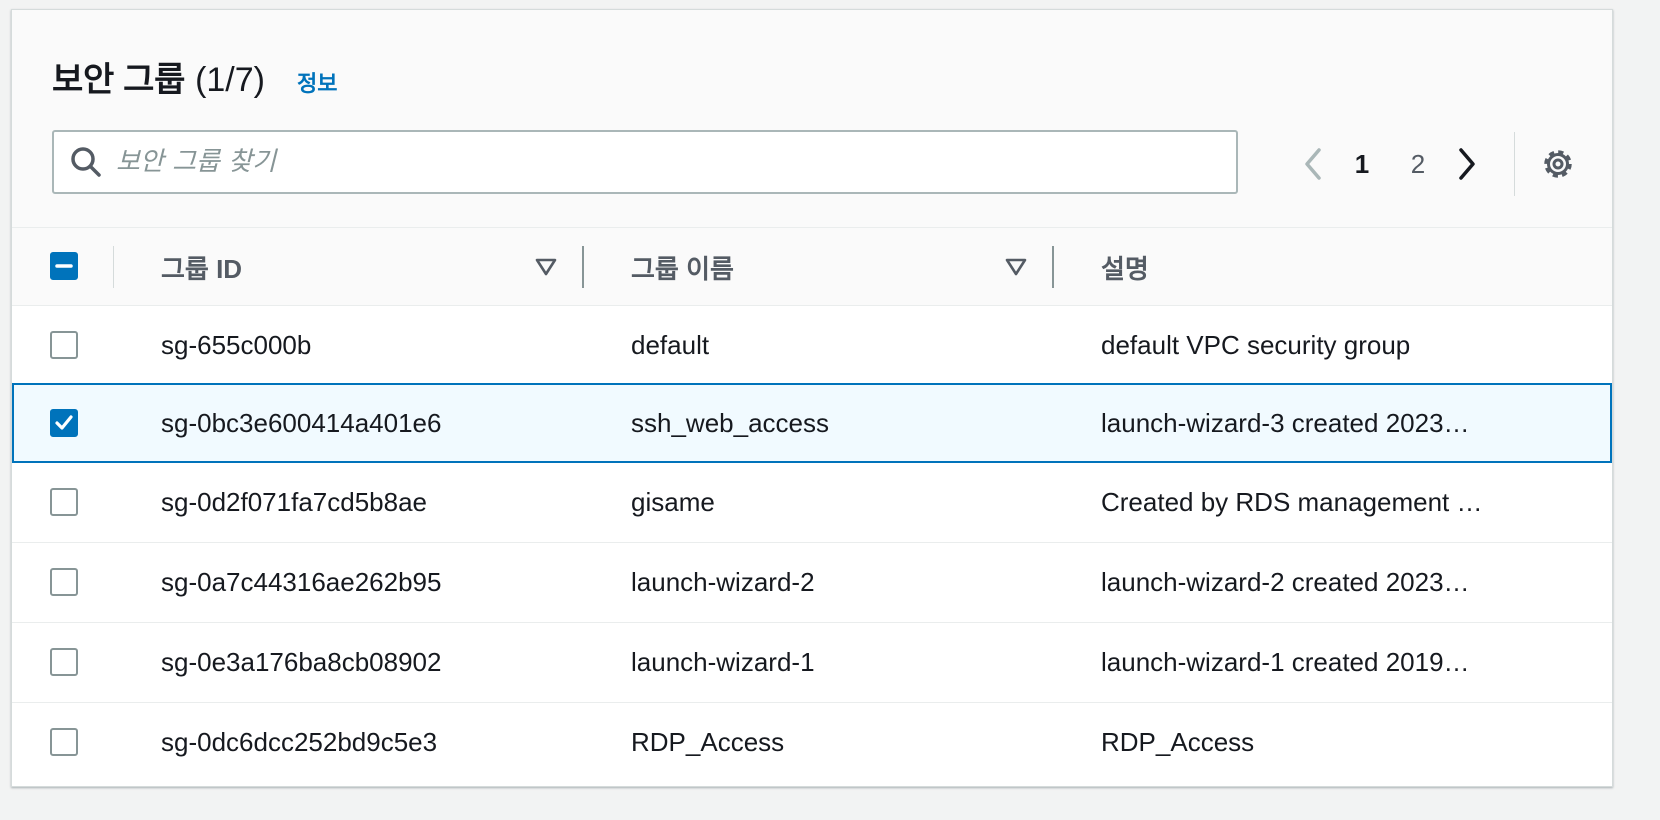 The width and height of the screenshot is (1660, 820). I want to click on description-cell: default VPC security group, so click(1256, 344).